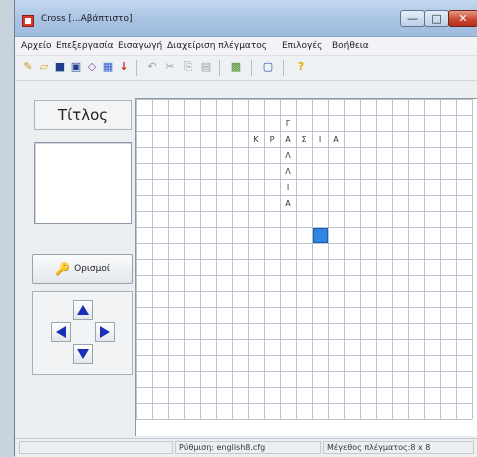 The width and height of the screenshot is (477, 457). What do you see at coordinates (217, 46) in the screenshot?
I see `menu-grid-management: Διαχείριση πλέγματος` at bounding box center [217, 46].